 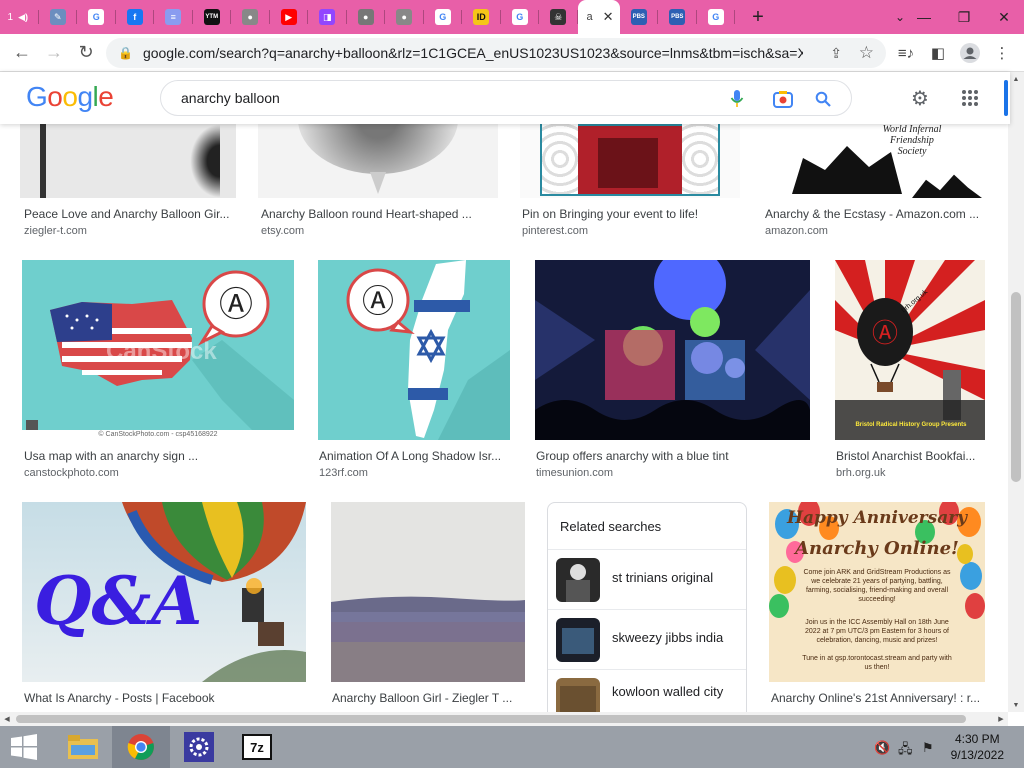 I want to click on tab-10: ●, so click(x=366, y=17).